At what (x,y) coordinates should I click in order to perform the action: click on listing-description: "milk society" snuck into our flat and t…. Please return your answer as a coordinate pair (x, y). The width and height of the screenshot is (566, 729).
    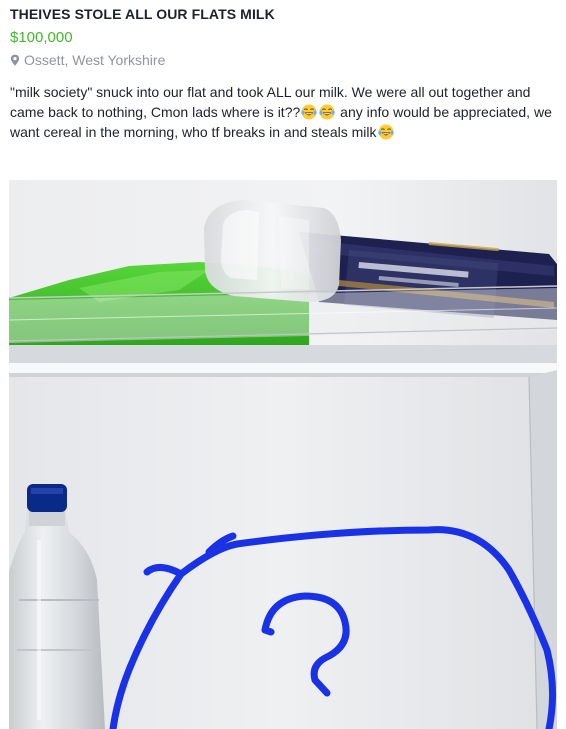
    Looking at the image, I should click on (284, 112).